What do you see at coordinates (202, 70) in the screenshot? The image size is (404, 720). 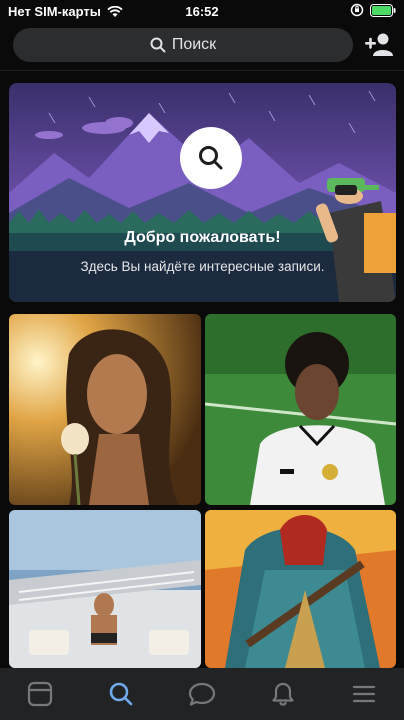 I see `header-divider` at bounding box center [202, 70].